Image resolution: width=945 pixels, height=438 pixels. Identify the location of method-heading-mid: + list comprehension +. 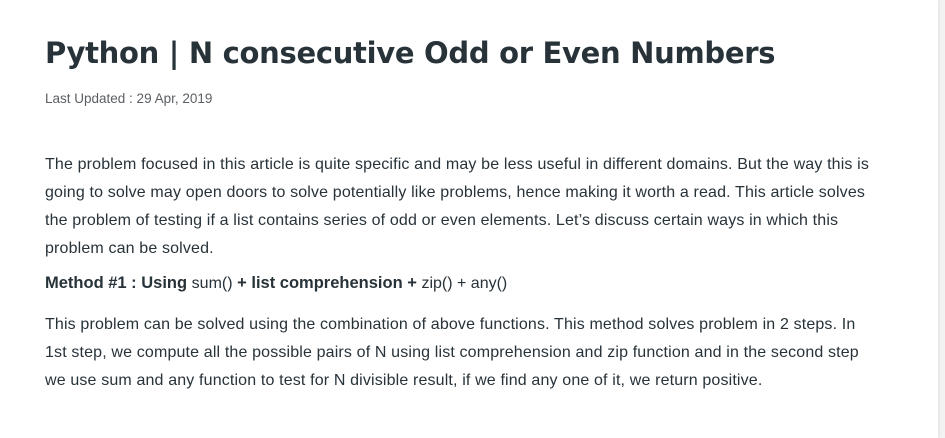
(327, 283).